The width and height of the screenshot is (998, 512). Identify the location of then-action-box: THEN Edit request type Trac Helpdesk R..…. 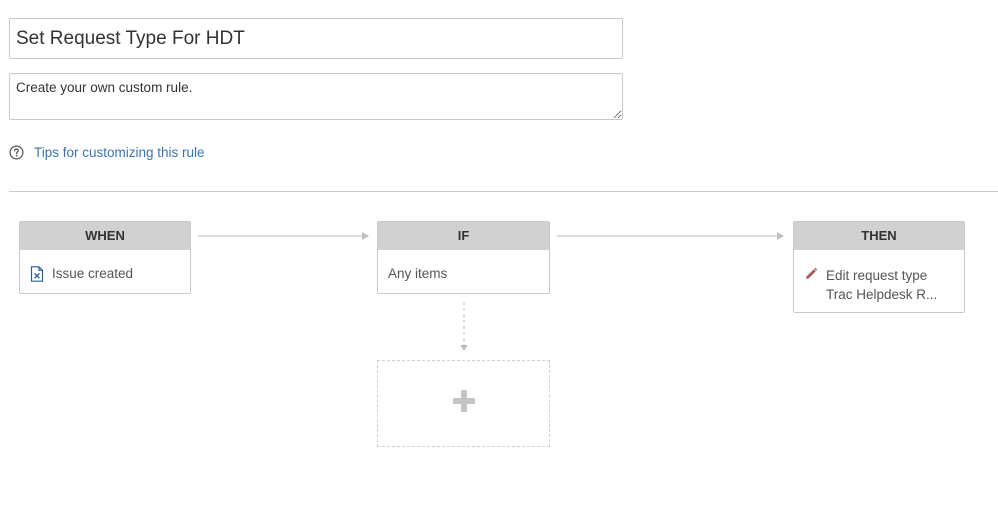
(879, 267).